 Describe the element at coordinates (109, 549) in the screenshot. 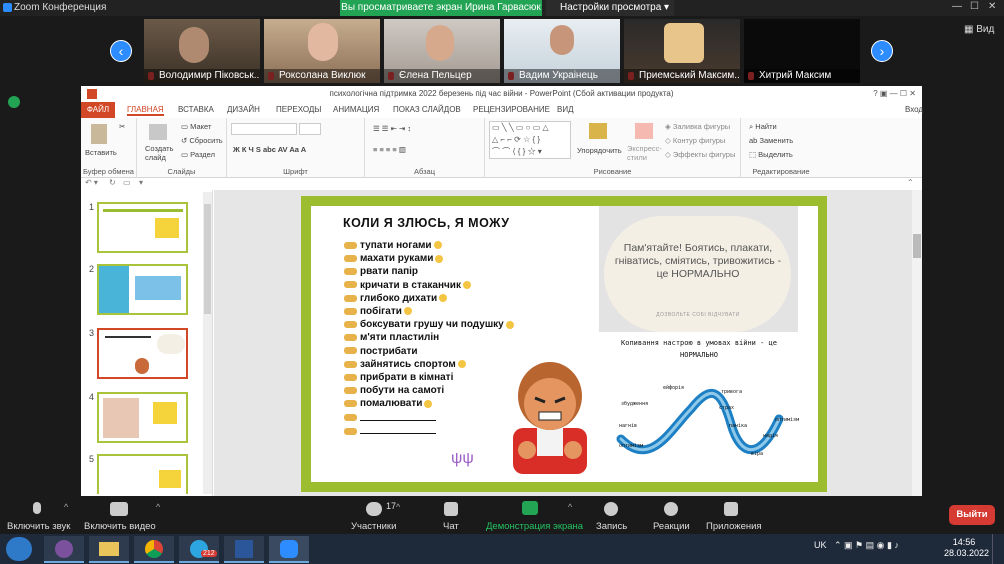

I see `file-explorer-icon` at that location.